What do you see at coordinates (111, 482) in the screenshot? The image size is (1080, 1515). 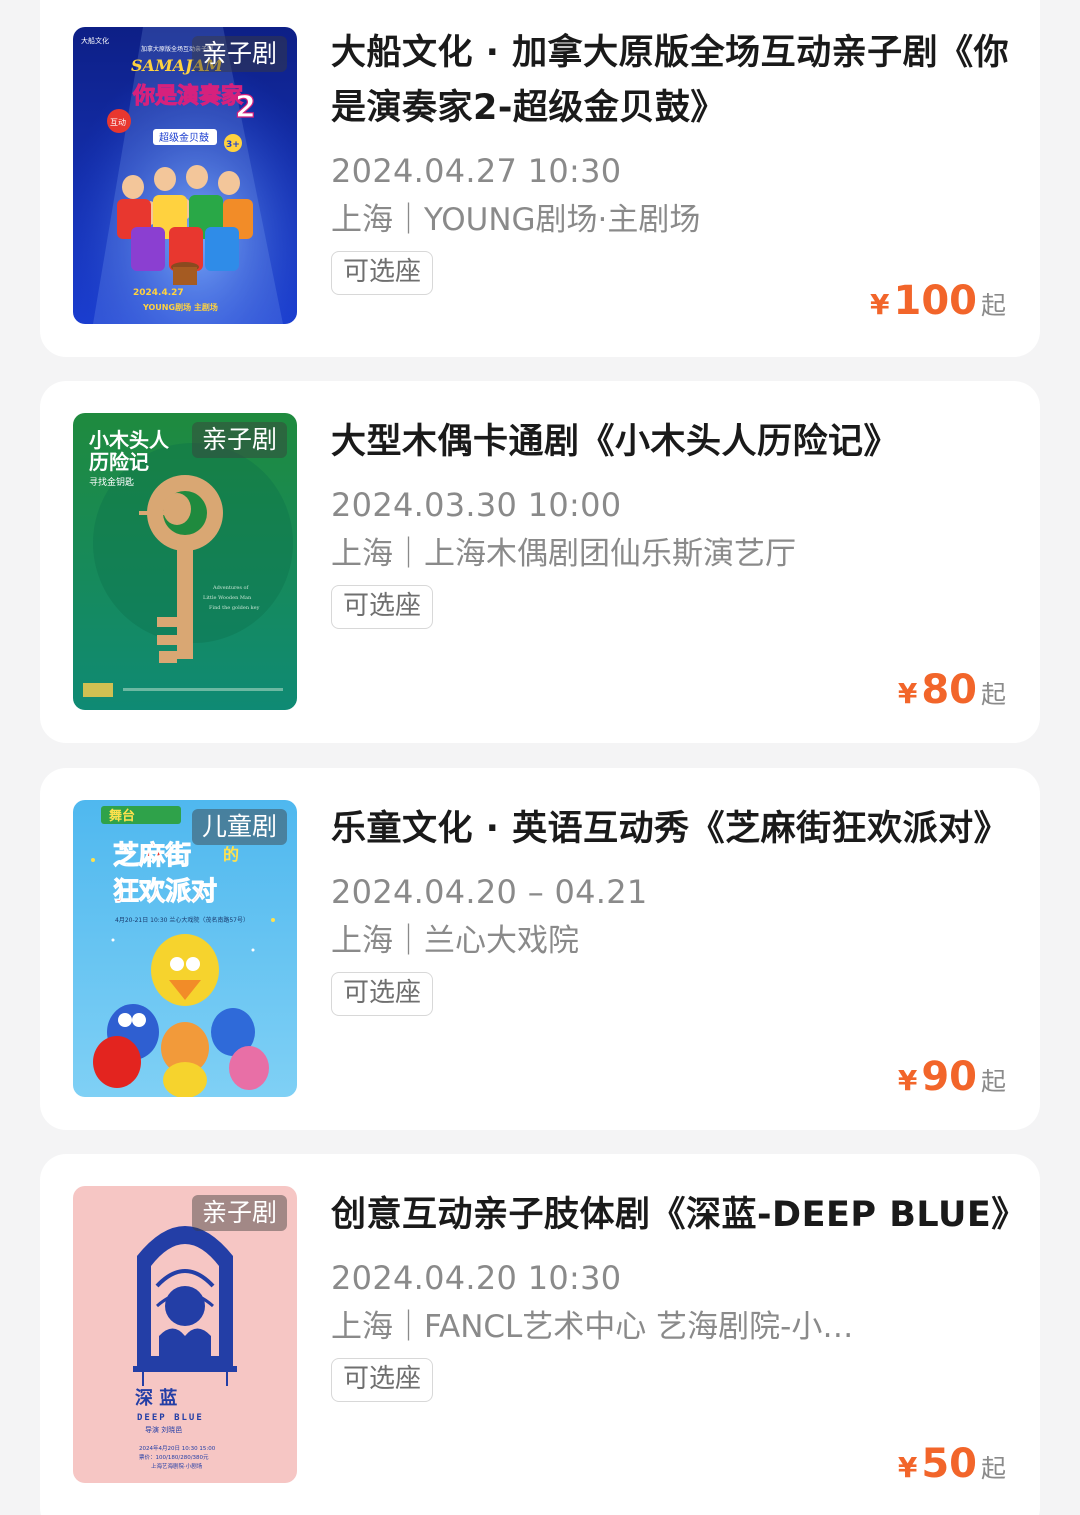 I see `poster-subtitle: 寻找金钥匙` at bounding box center [111, 482].